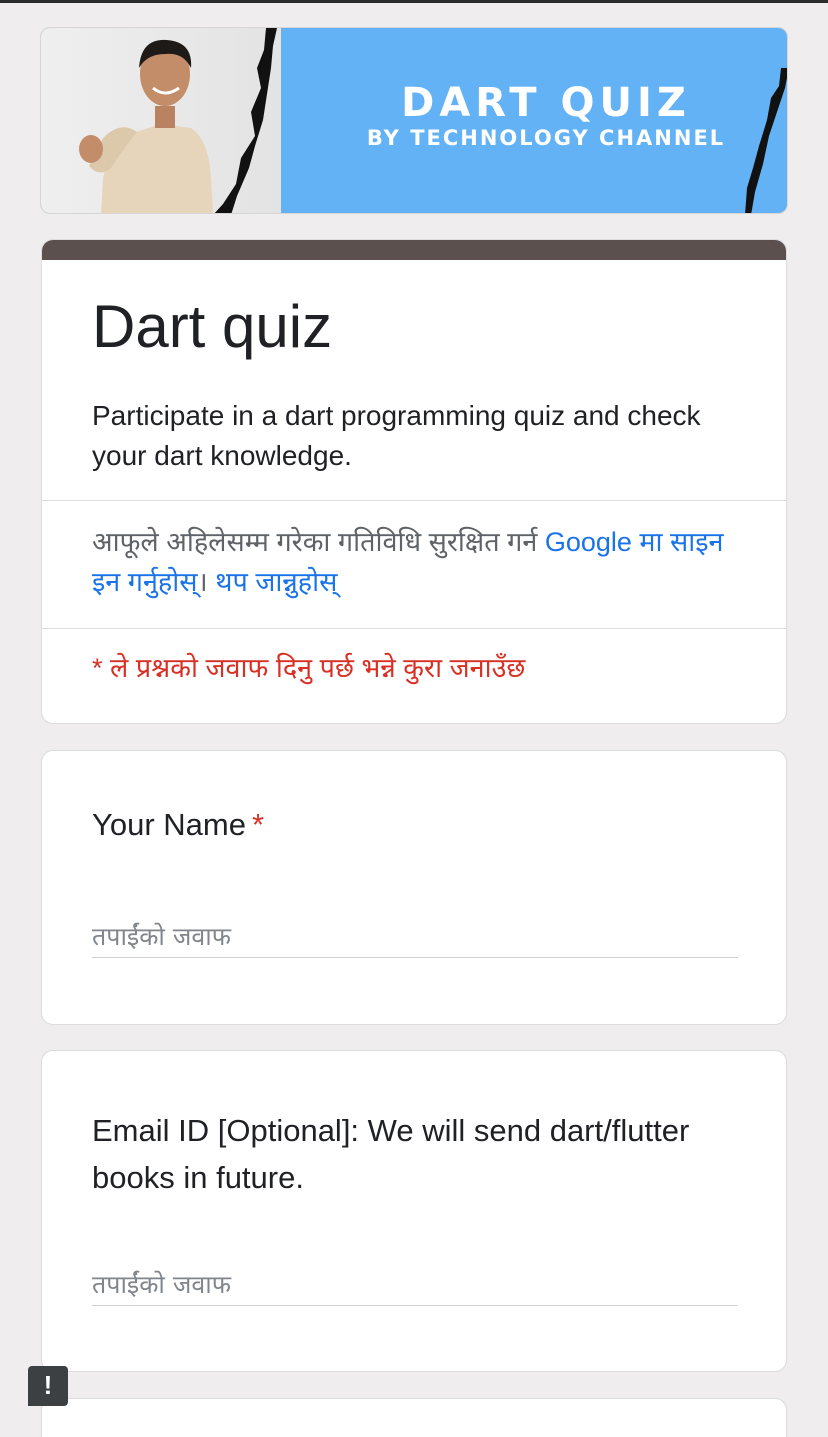 This screenshot has height=1437, width=828. What do you see at coordinates (415, 1285) in the screenshot?
I see `email-answer-input` at bounding box center [415, 1285].